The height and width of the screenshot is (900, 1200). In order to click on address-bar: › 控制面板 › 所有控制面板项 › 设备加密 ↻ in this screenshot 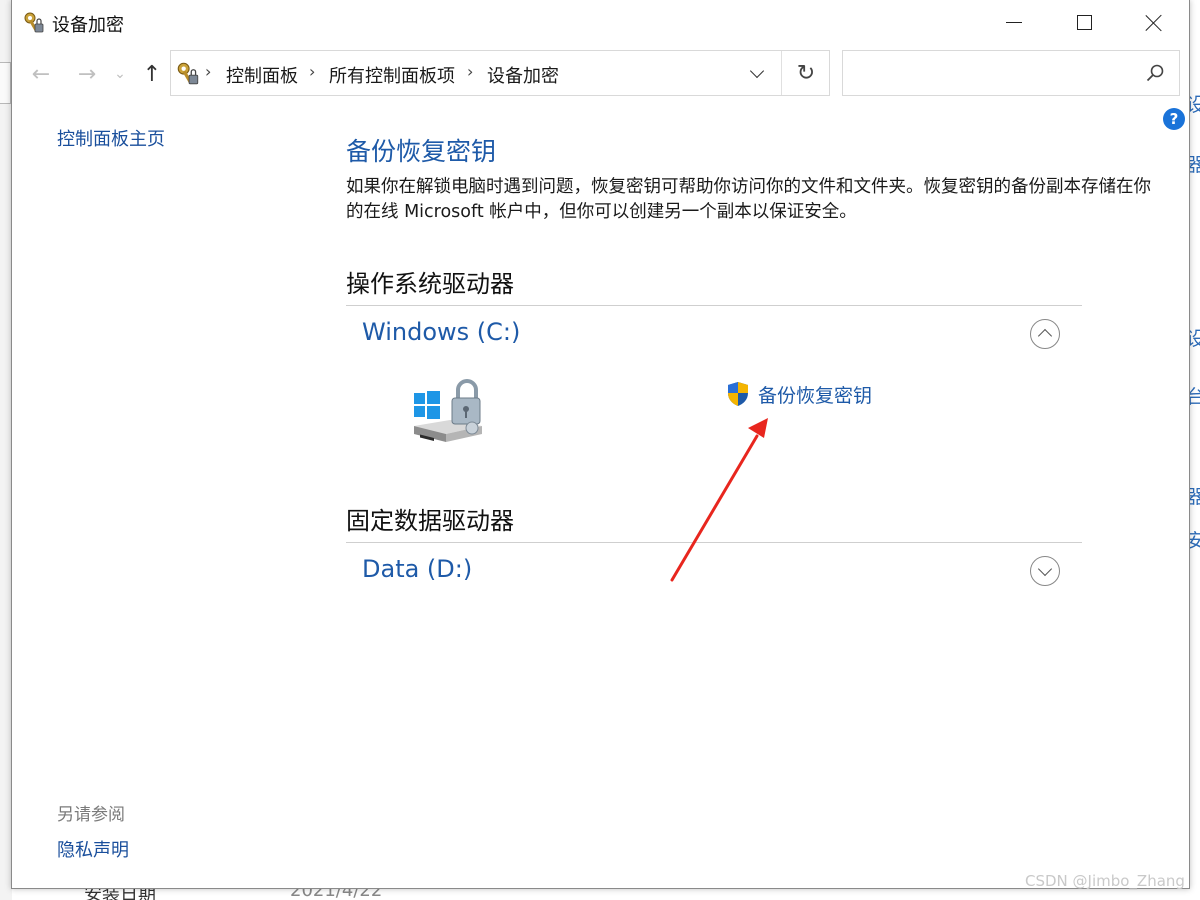, I will do `click(500, 73)`.